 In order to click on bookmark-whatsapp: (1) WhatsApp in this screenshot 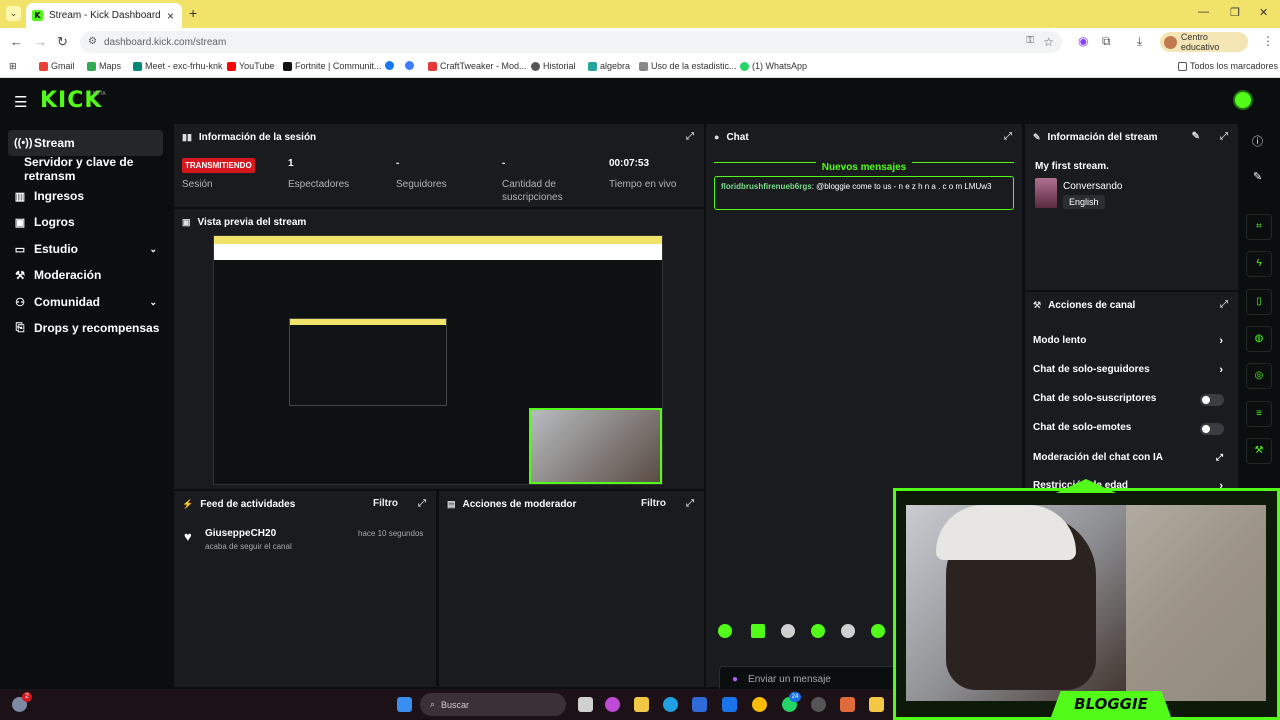, I will do `click(773, 66)`.